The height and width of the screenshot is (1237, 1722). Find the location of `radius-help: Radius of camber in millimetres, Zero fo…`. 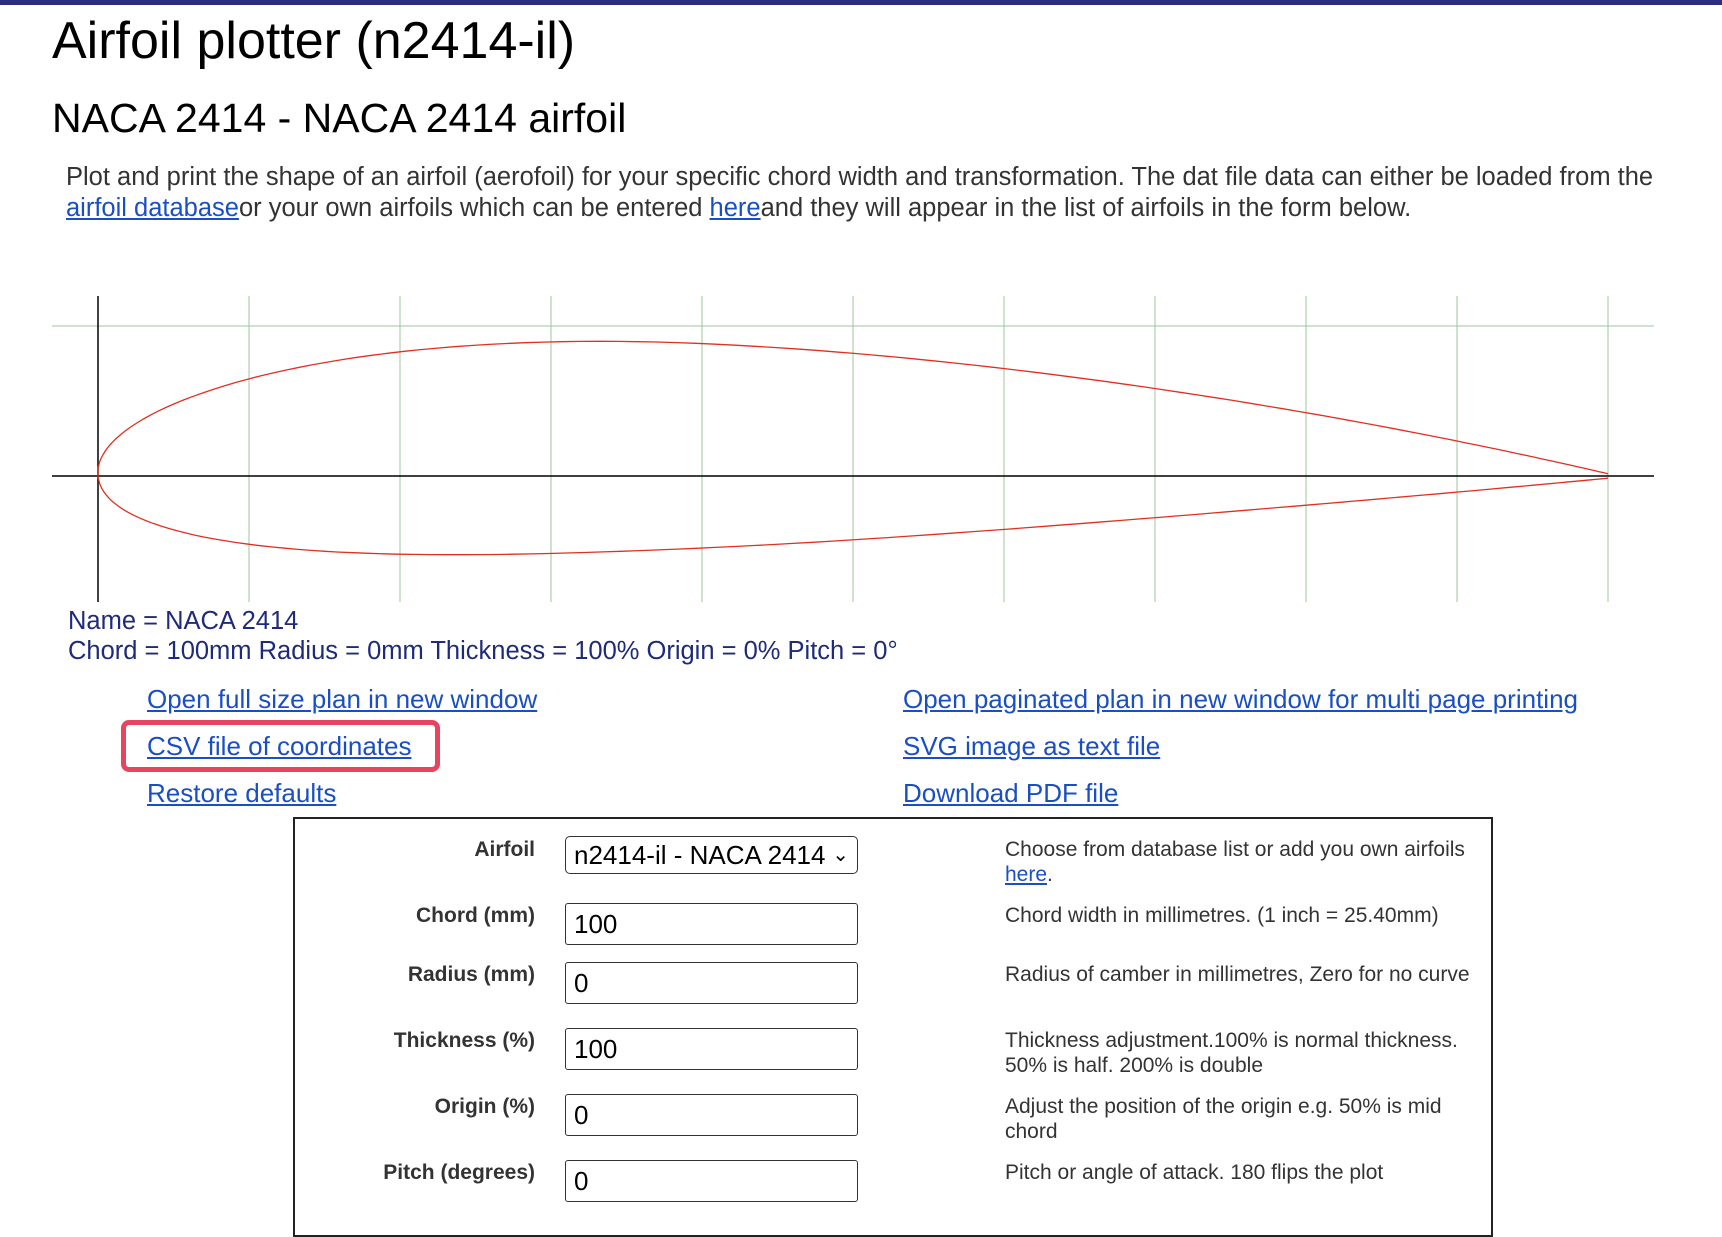

radius-help: Radius of camber in millimetres, Zero fo… is located at coordinates (1237, 974).